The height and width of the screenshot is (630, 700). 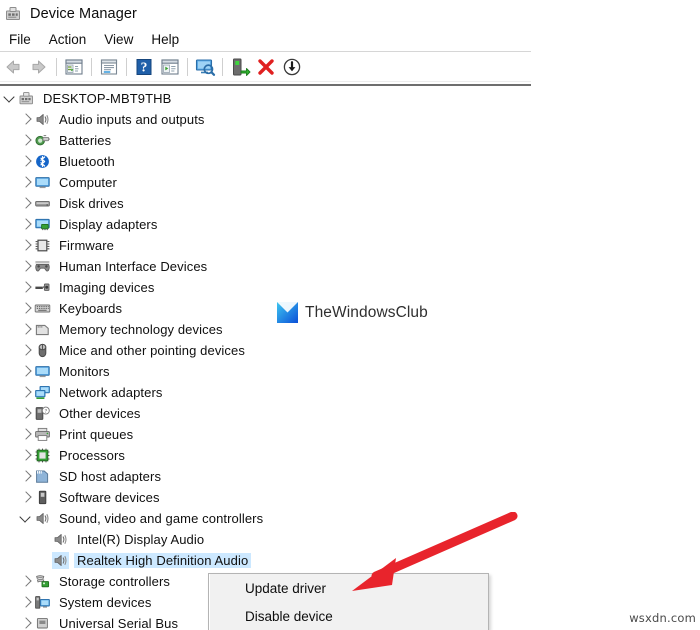 I want to click on uninstall-device-icon, so click(x=266, y=67).